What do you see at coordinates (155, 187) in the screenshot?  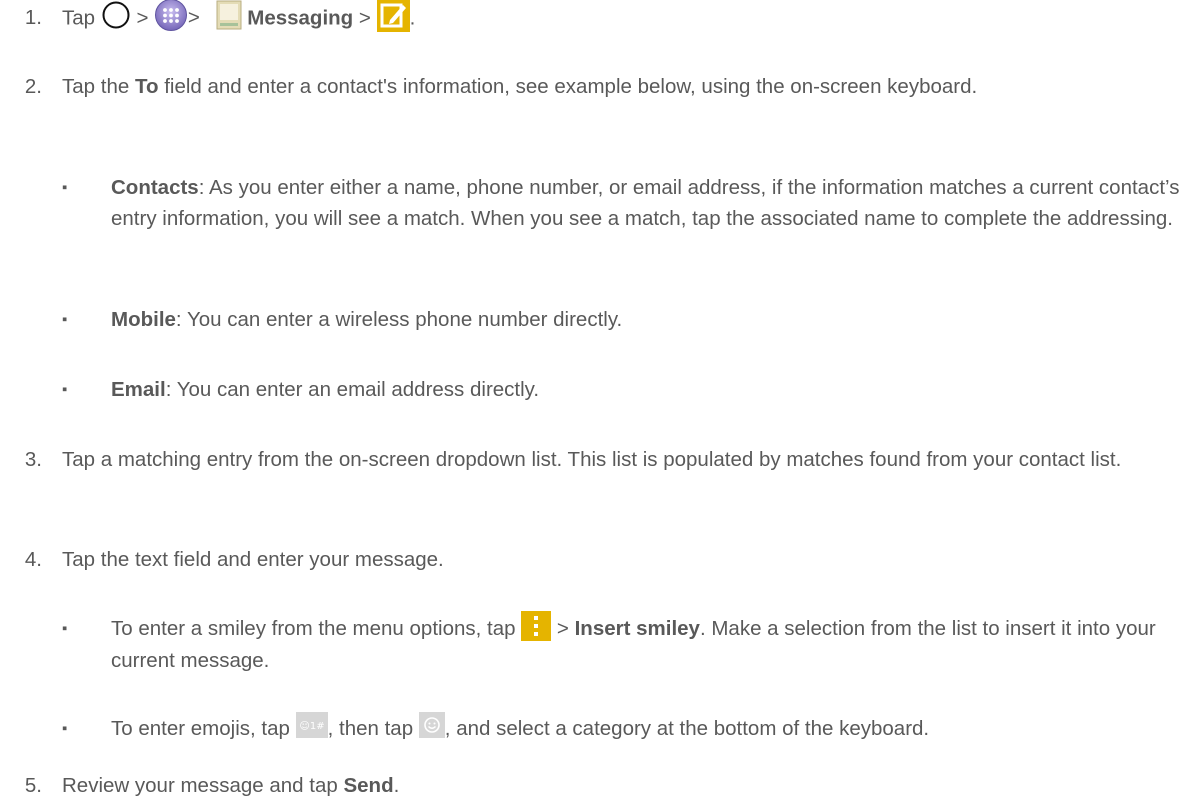 I see `contacts-label: Contacts` at bounding box center [155, 187].